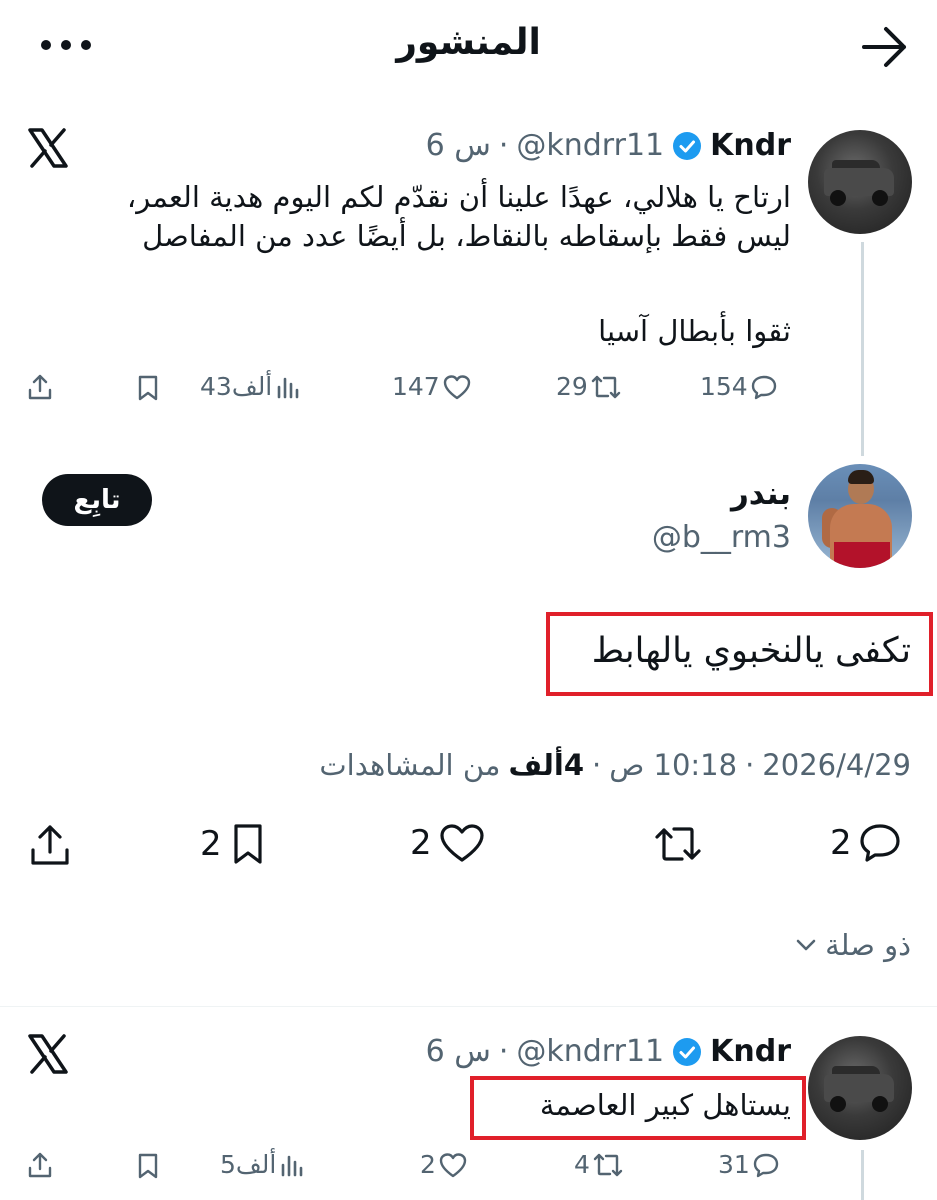 This screenshot has height=1200, width=937. What do you see at coordinates (589, 386) in the screenshot?
I see `retweet-button: 29` at bounding box center [589, 386].